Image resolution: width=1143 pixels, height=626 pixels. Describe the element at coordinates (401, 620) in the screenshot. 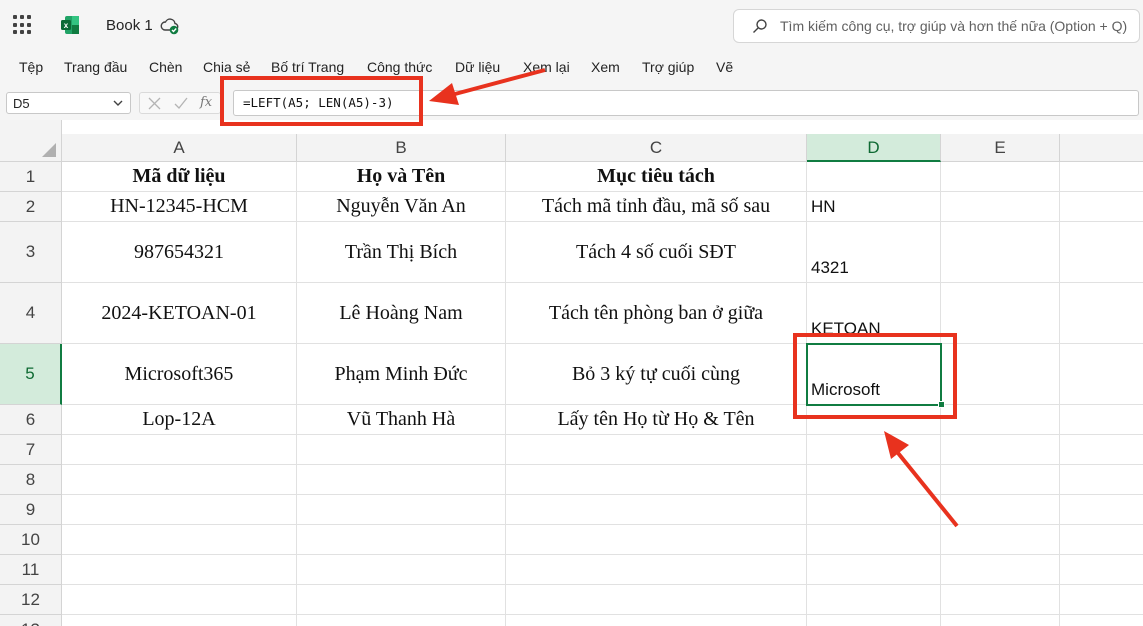

I see `cell-b13` at that location.